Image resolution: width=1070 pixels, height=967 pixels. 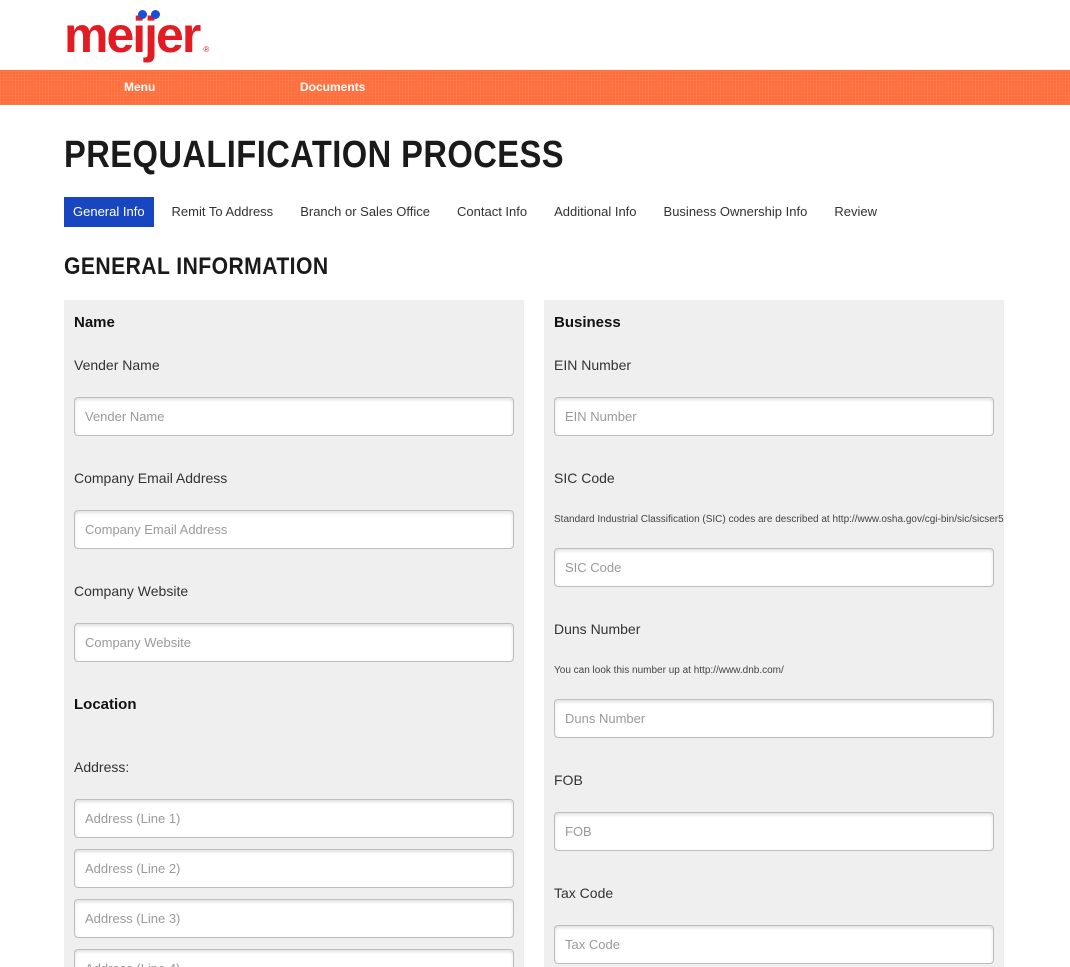 I want to click on top-nav-bar: Menu Documents, so click(x=535, y=87).